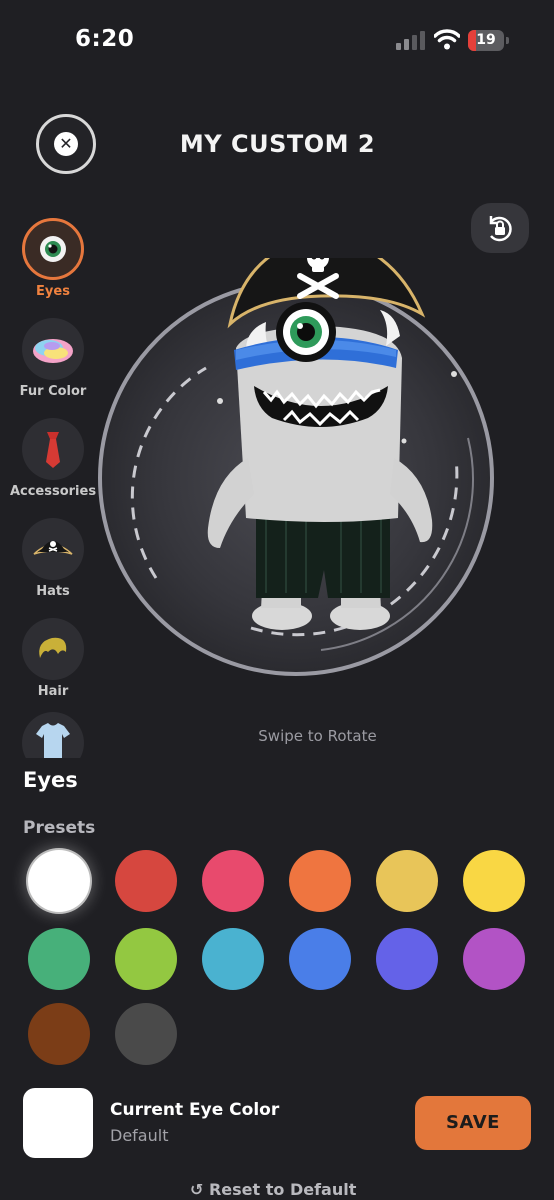  What do you see at coordinates (53, 391) in the screenshot?
I see `sidebar-item-label: Fur Color` at bounding box center [53, 391].